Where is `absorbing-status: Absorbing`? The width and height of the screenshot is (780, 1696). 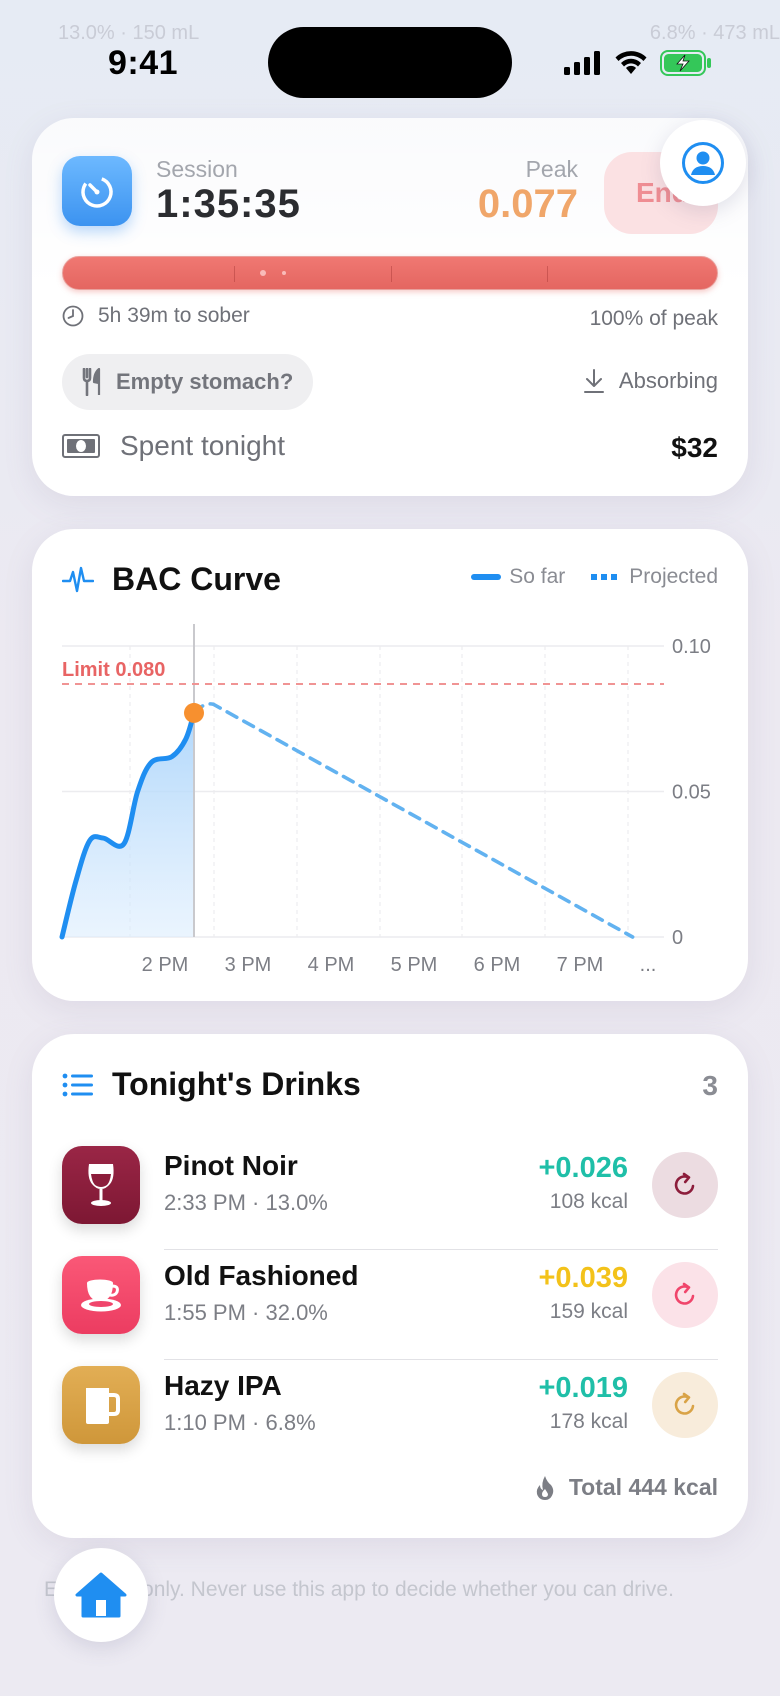 absorbing-status: Absorbing is located at coordinates (650, 381).